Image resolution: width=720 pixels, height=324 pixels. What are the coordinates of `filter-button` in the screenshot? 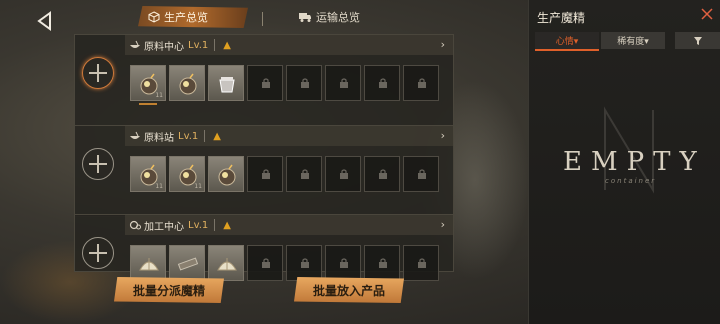 It's located at (697, 40).